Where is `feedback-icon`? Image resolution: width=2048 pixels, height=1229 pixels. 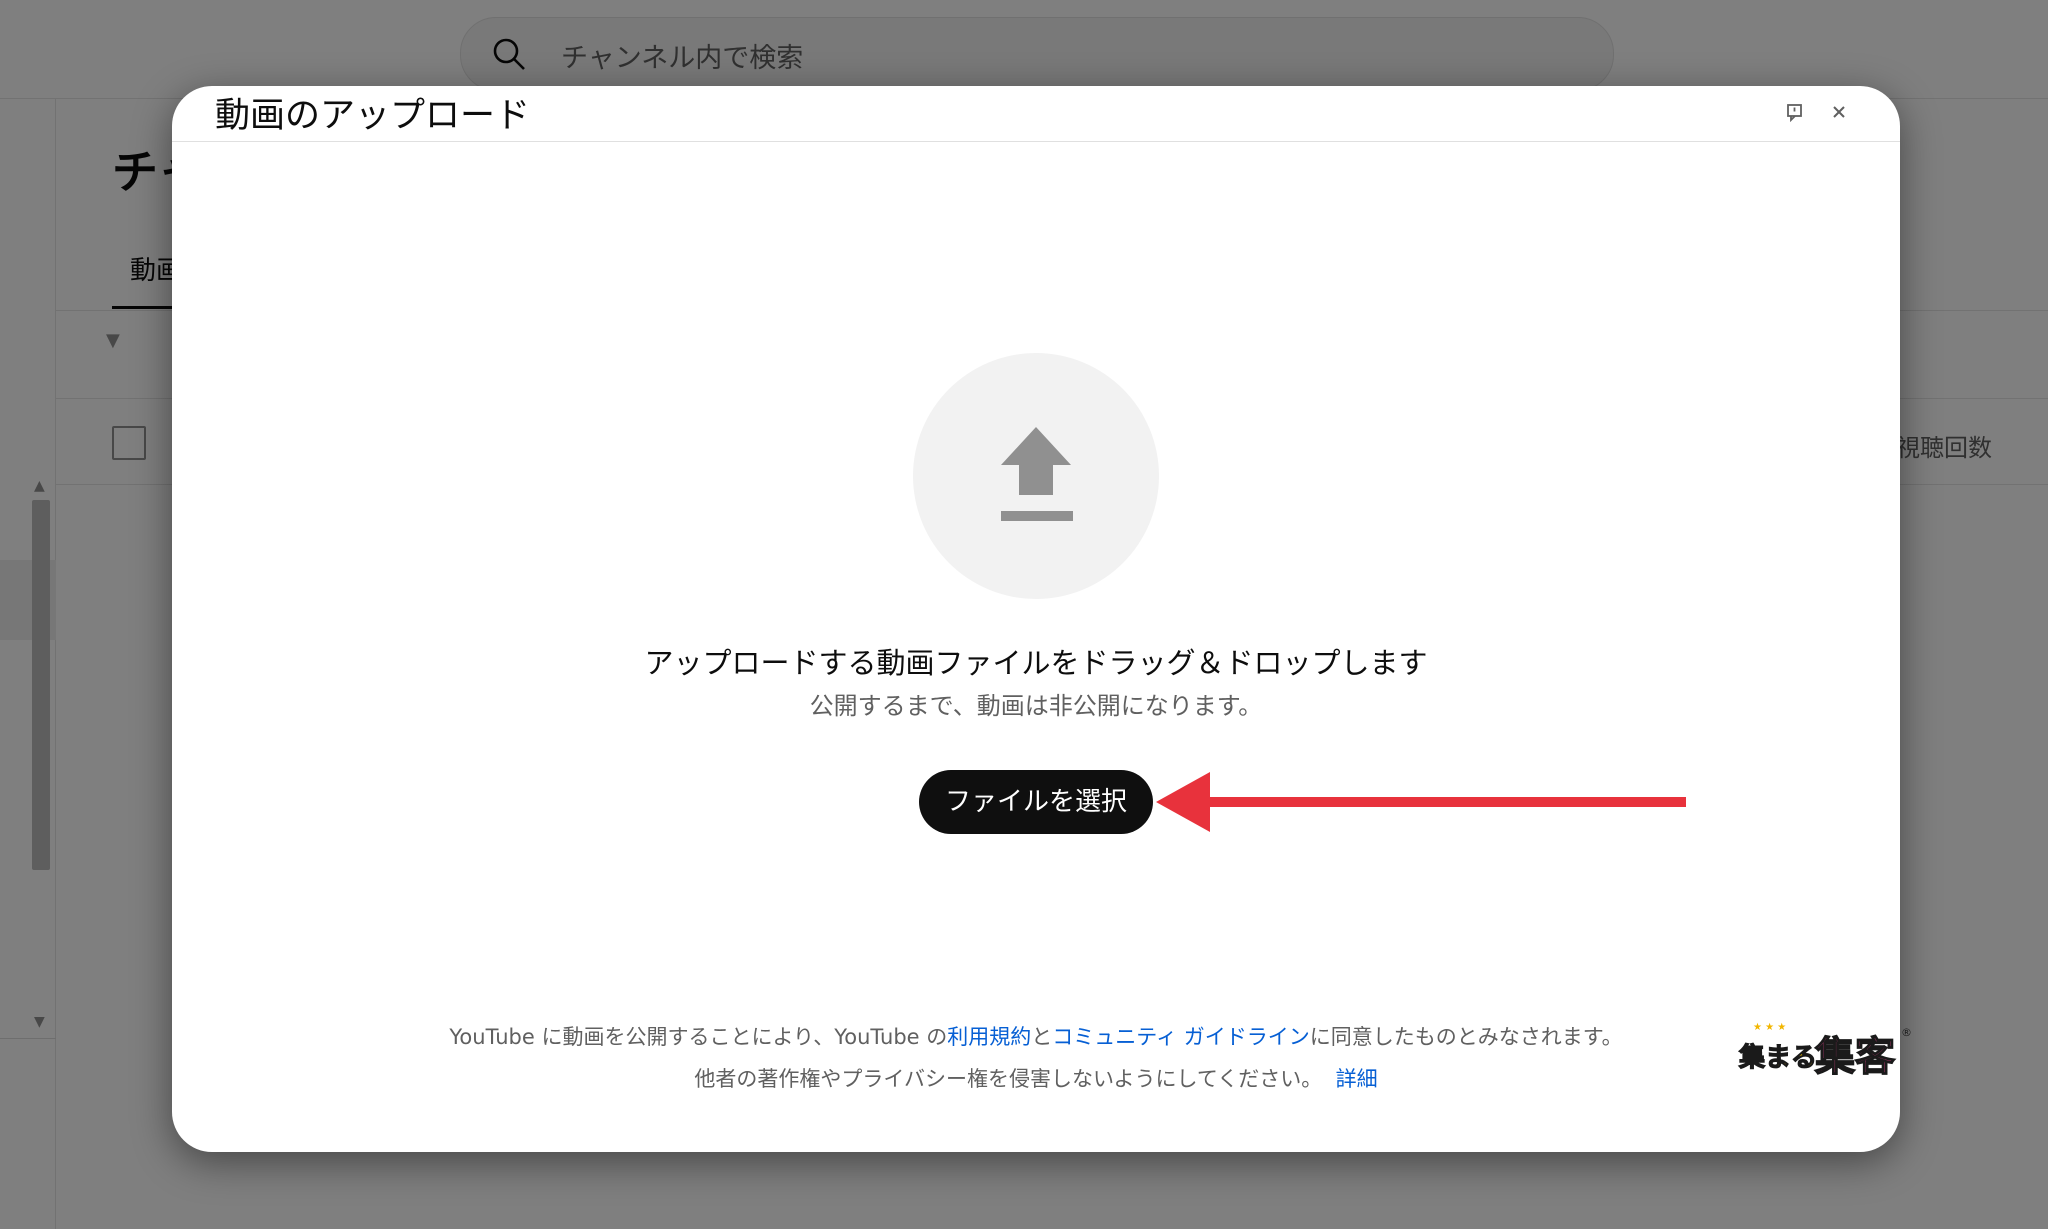
feedback-icon is located at coordinates (1795, 112).